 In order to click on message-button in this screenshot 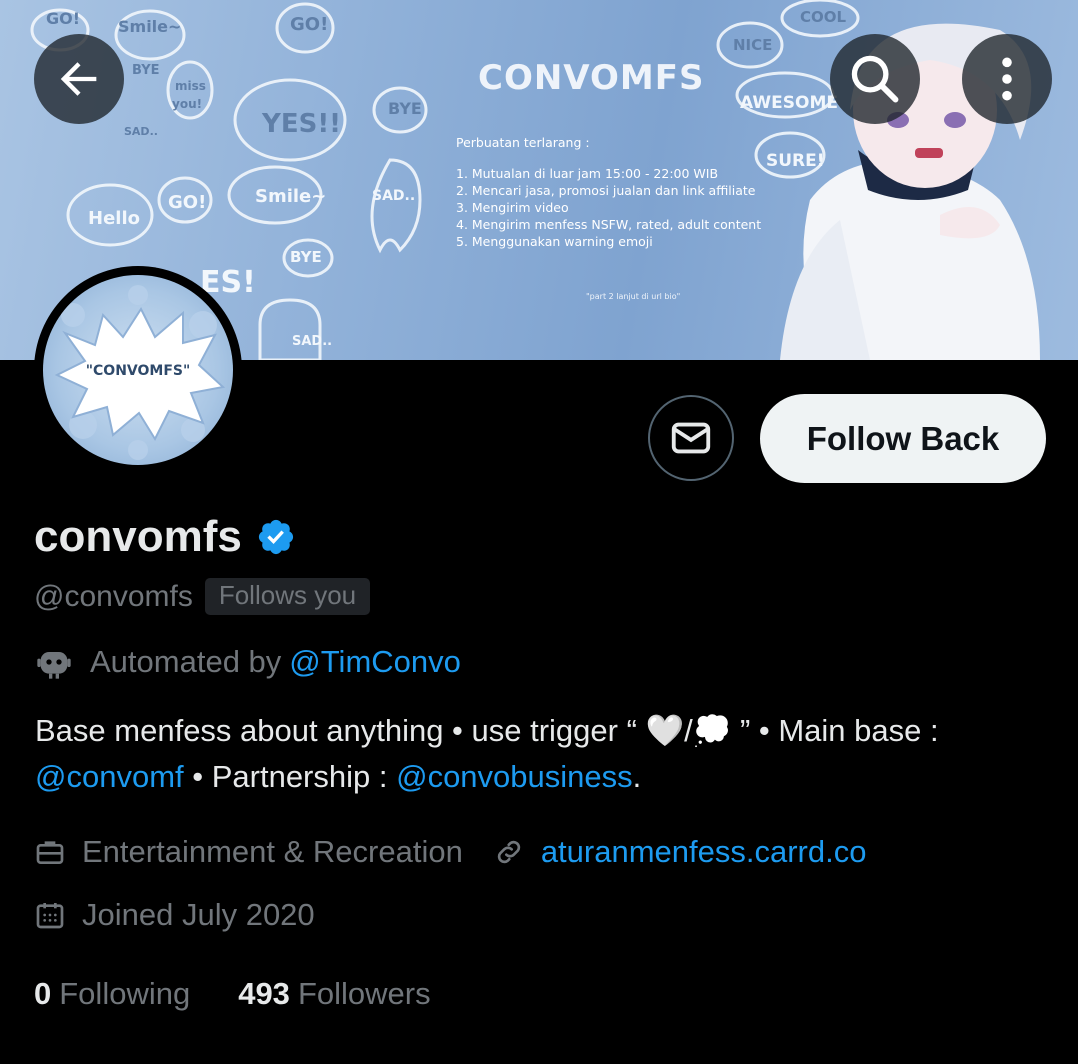, I will do `click(691, 438)`.